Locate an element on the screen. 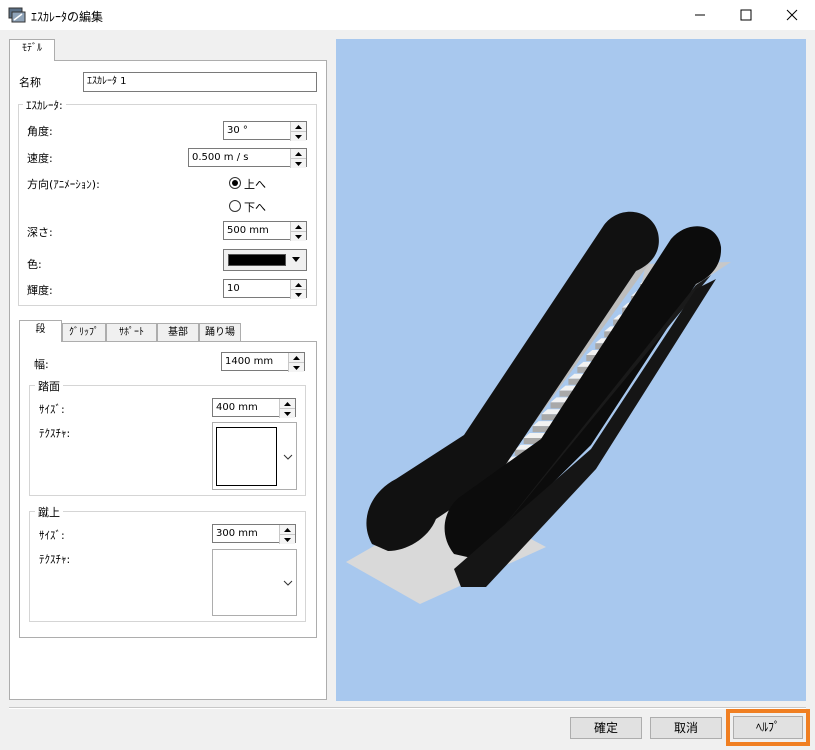  depth-stepper is located at coordinates (298, 231).